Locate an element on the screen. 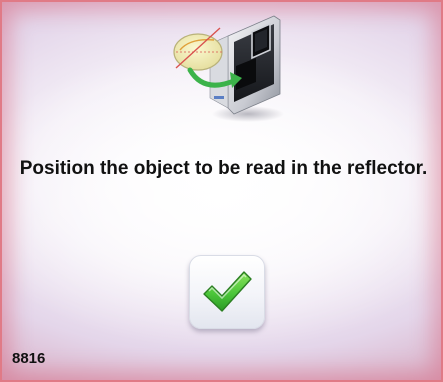  checkmark-icon is located at coordinates (227, 292).